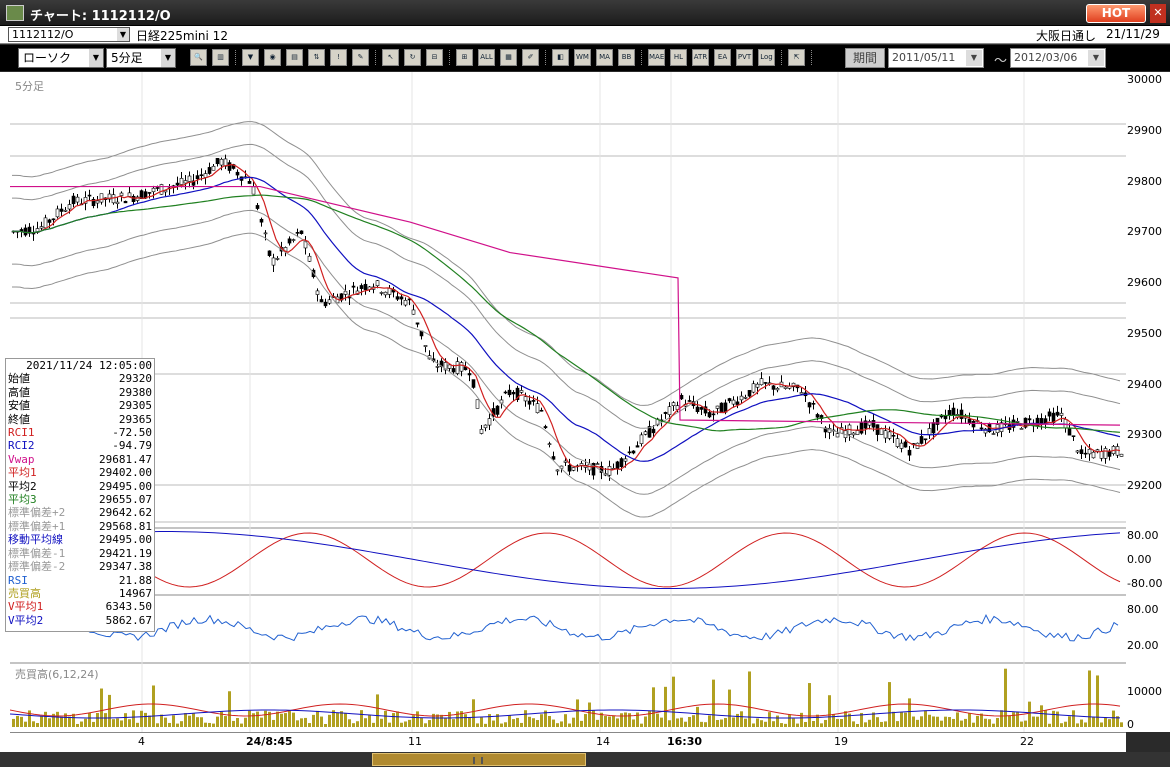  I want to click on cnd-icon: ▤, so click(294, 57).